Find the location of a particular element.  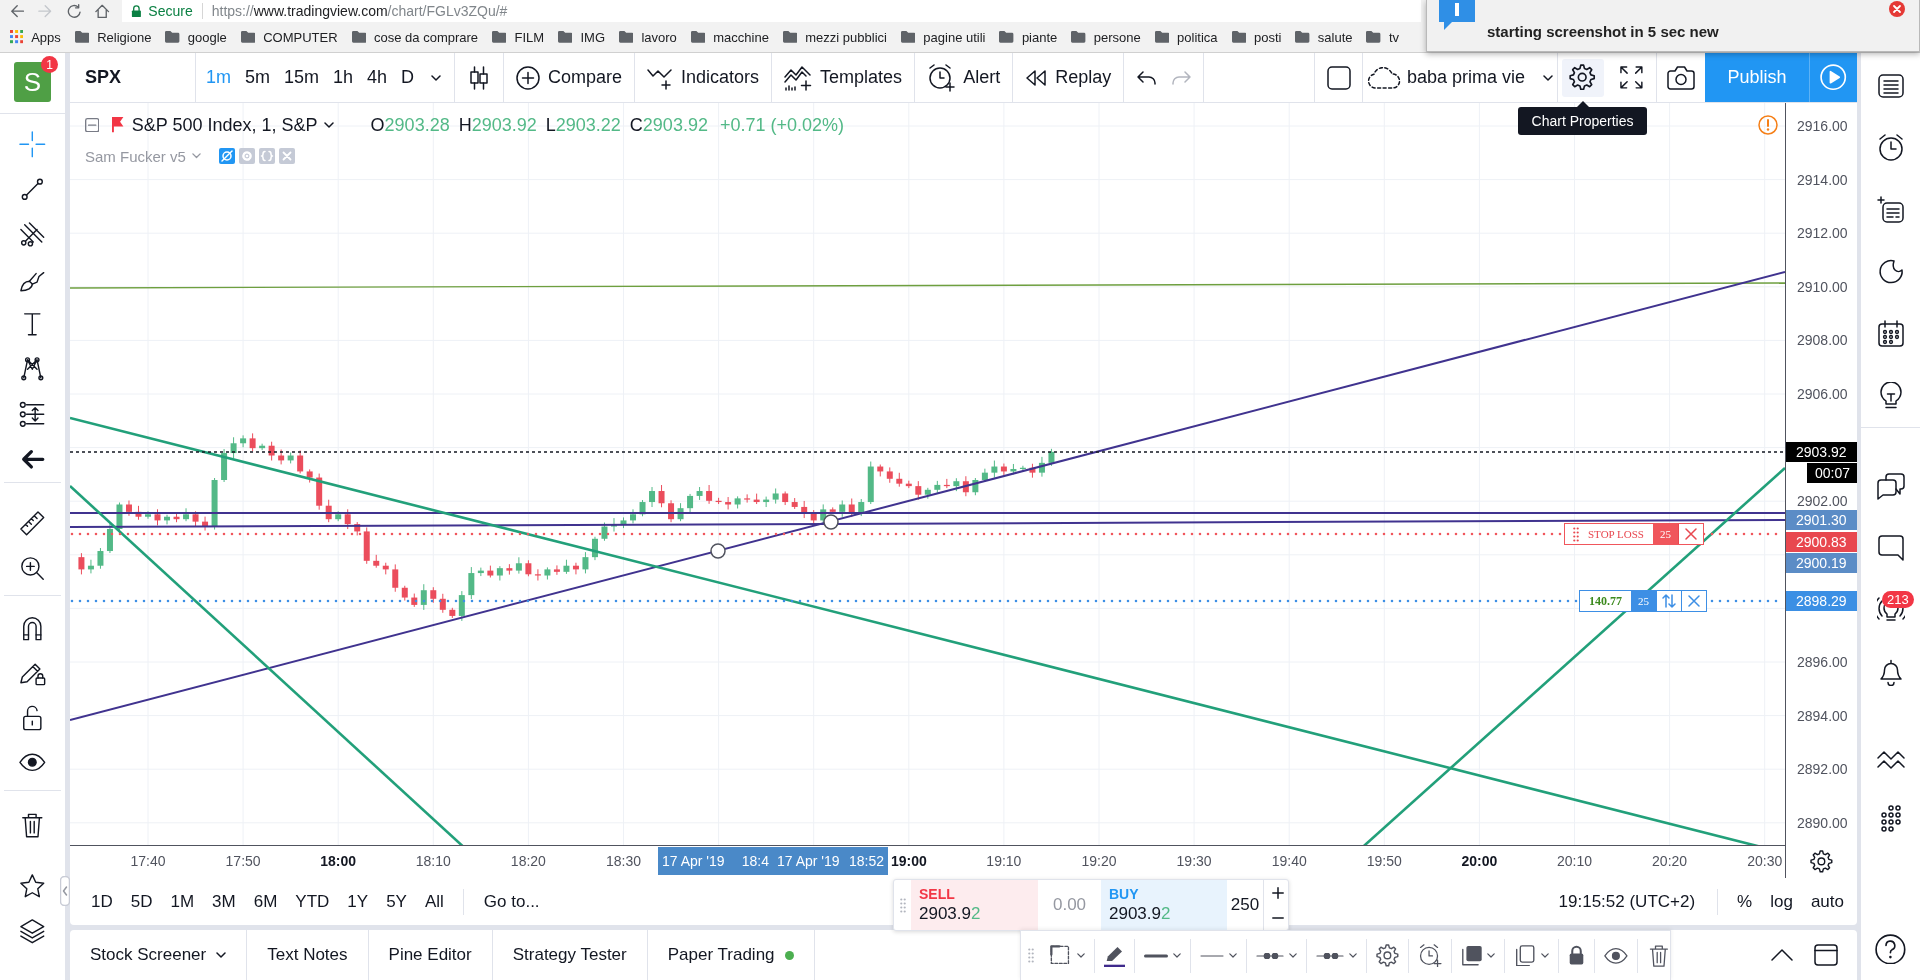

chat-bubble-icon is located at coordinates (1890, 548).